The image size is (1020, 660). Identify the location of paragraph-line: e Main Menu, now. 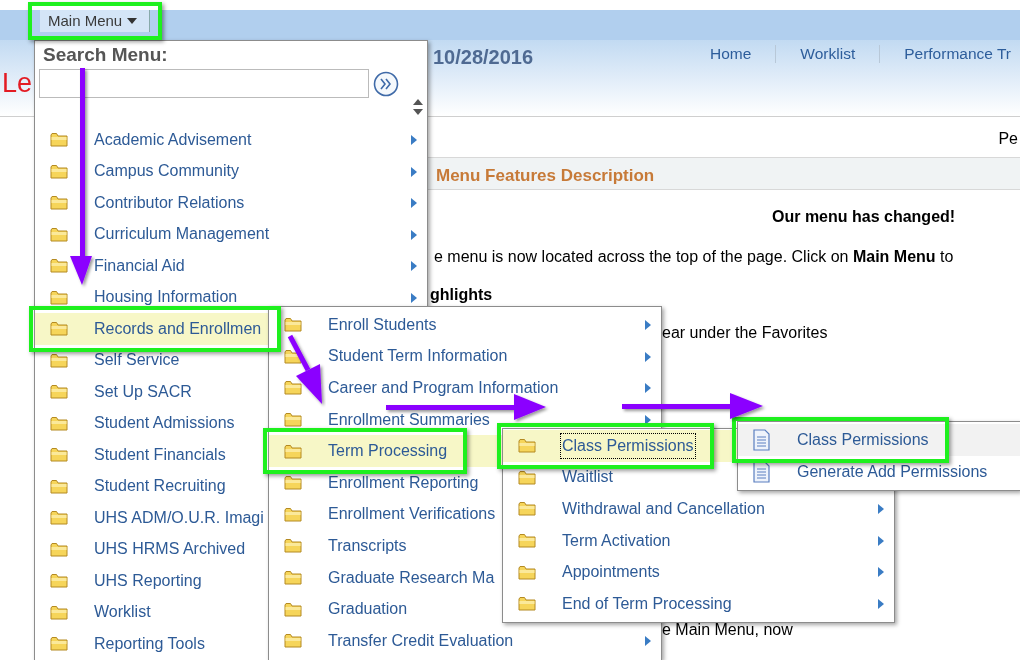
(728, 630).